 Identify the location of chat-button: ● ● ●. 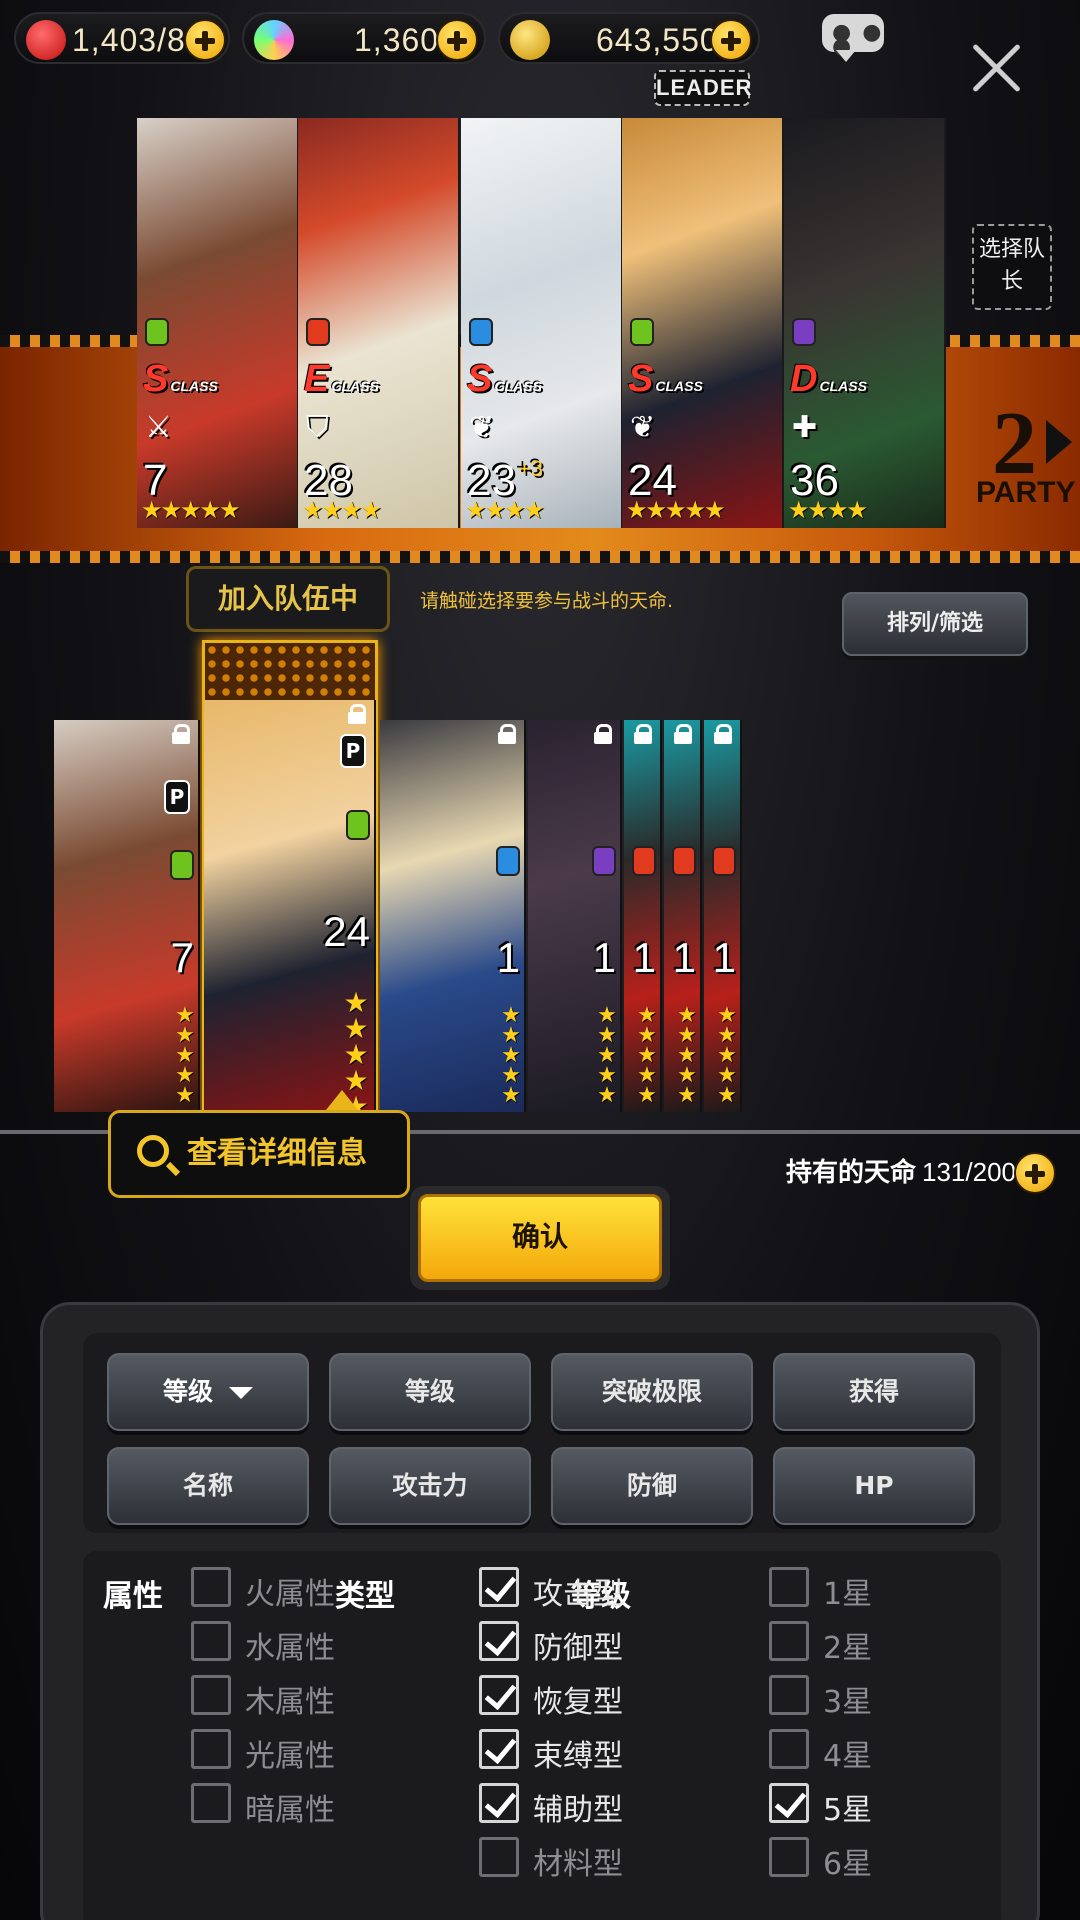
(853, 38).